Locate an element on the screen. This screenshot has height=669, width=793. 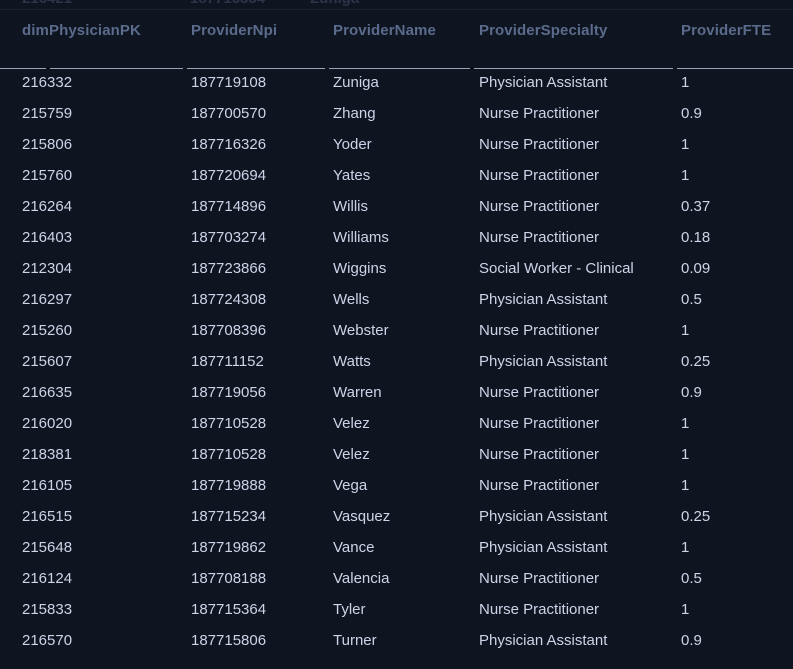
cell-ProviderNpi: 187708396 is located at coordinates (229, 330).